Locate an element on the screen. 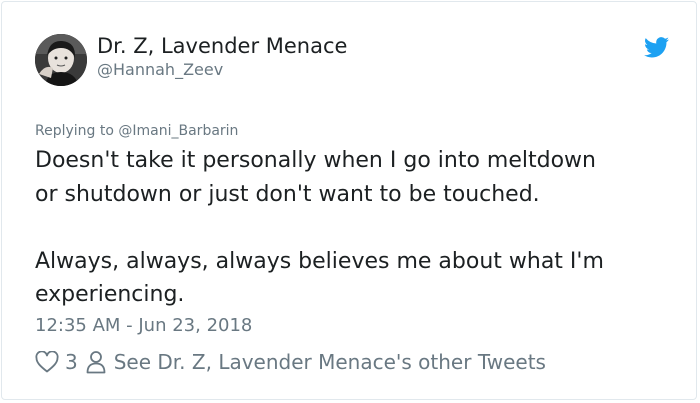  paragraph-break is located at coordinates (319, 228).